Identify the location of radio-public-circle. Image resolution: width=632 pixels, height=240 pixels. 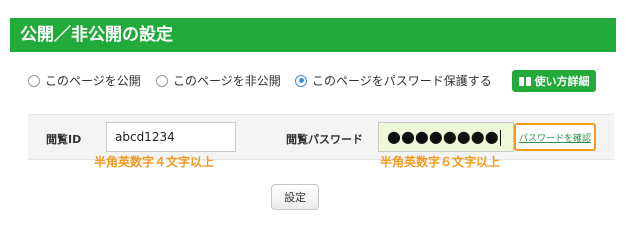
(34, 80).